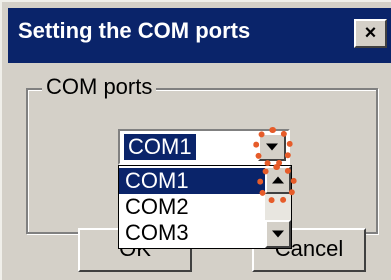 This screenshot has width=391, height=280. I want to click on groupbox-label: COM ports, so click(99, 87).